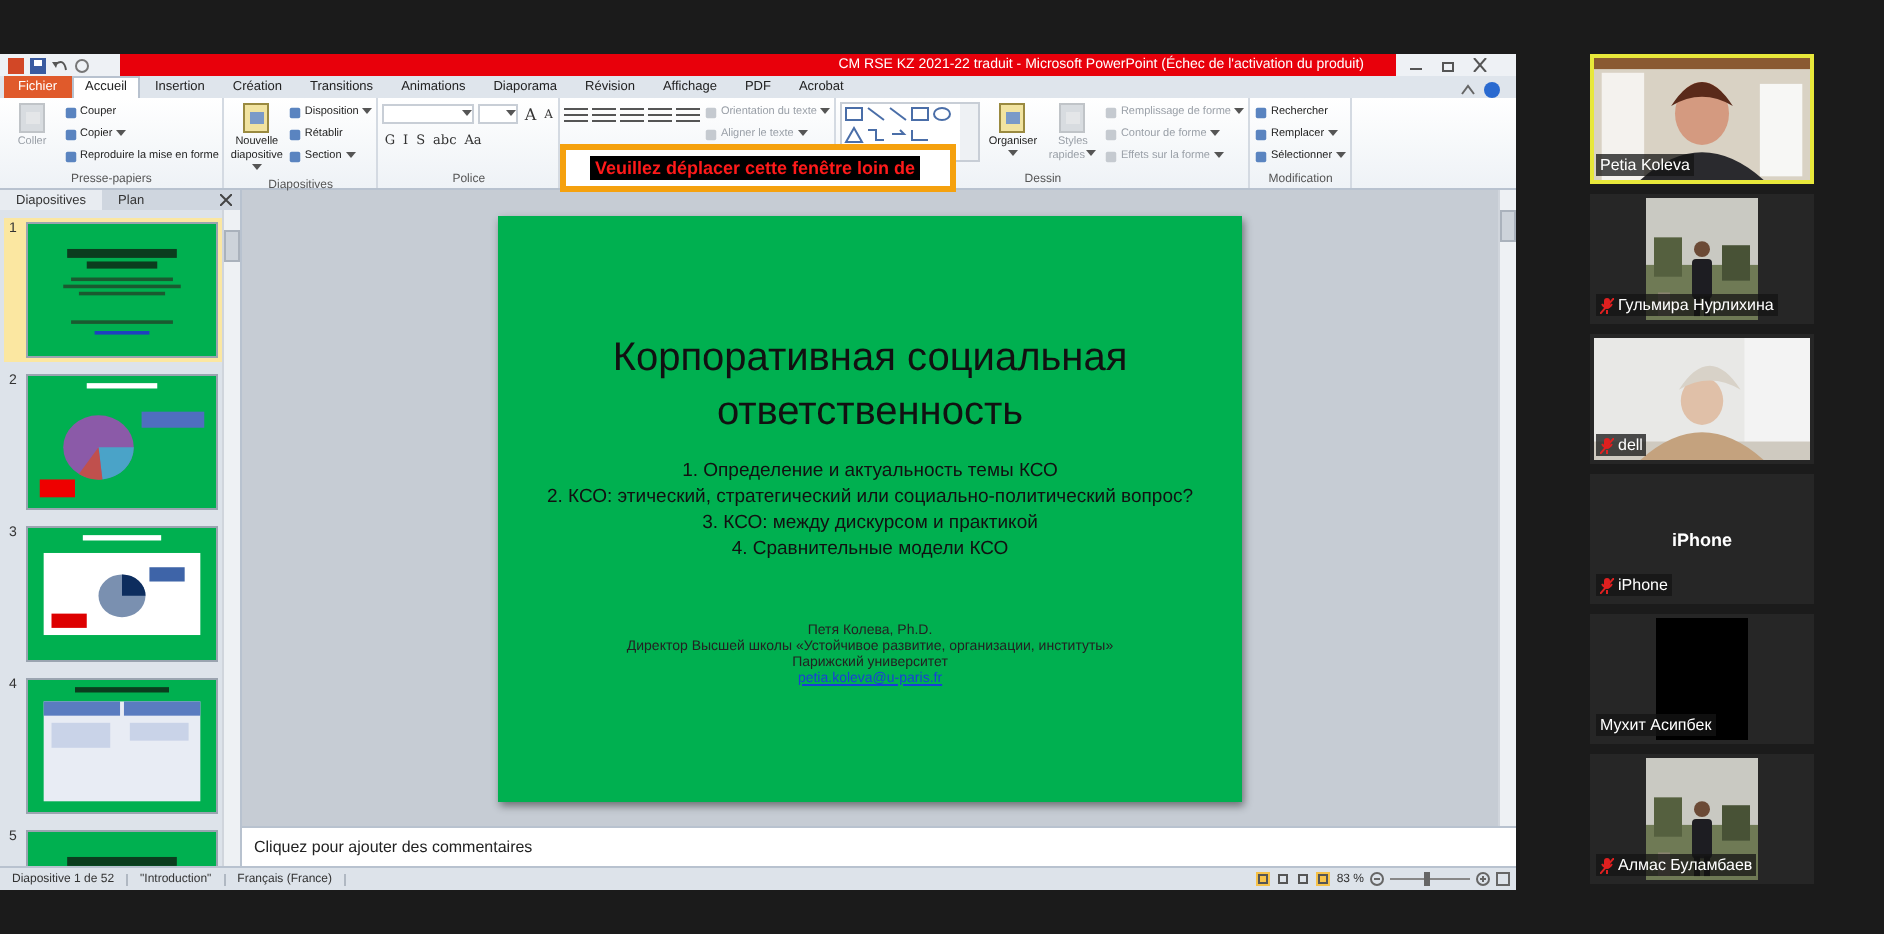  I want to click on warning-text: Veuillez déplacer cette fenêtre loin de, so click(754, 168).